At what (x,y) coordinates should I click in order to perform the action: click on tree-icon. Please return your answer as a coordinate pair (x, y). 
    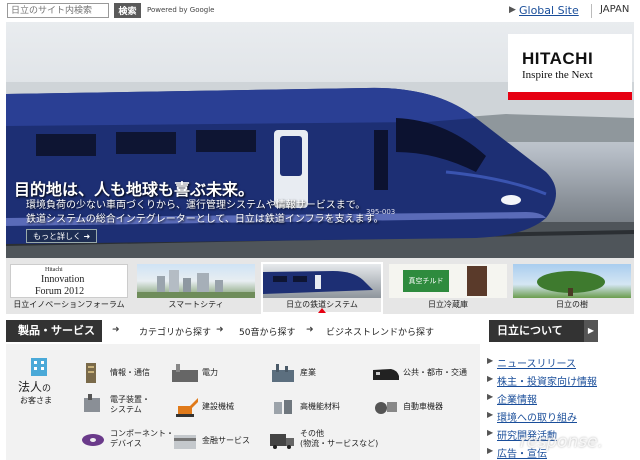
    Looking at the image, I should click on (571, 283).